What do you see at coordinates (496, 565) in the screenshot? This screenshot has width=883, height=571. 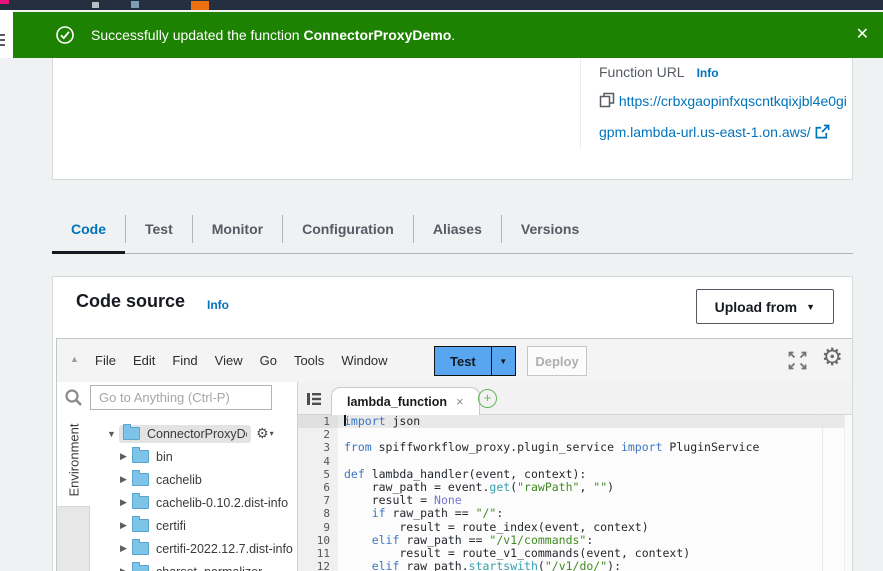 I see `code-text: elif raw_path.startswith("/v1/do/"):` at bounding box center [496, 565].